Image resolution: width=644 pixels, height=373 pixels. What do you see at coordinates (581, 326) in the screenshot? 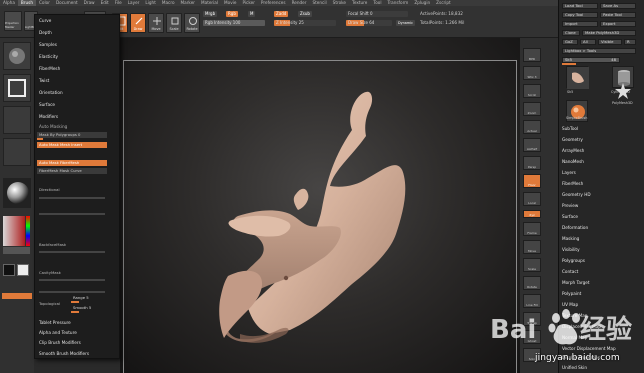
I see `displacement-map-section: Displacement Map` at bounding box center [581, 326].